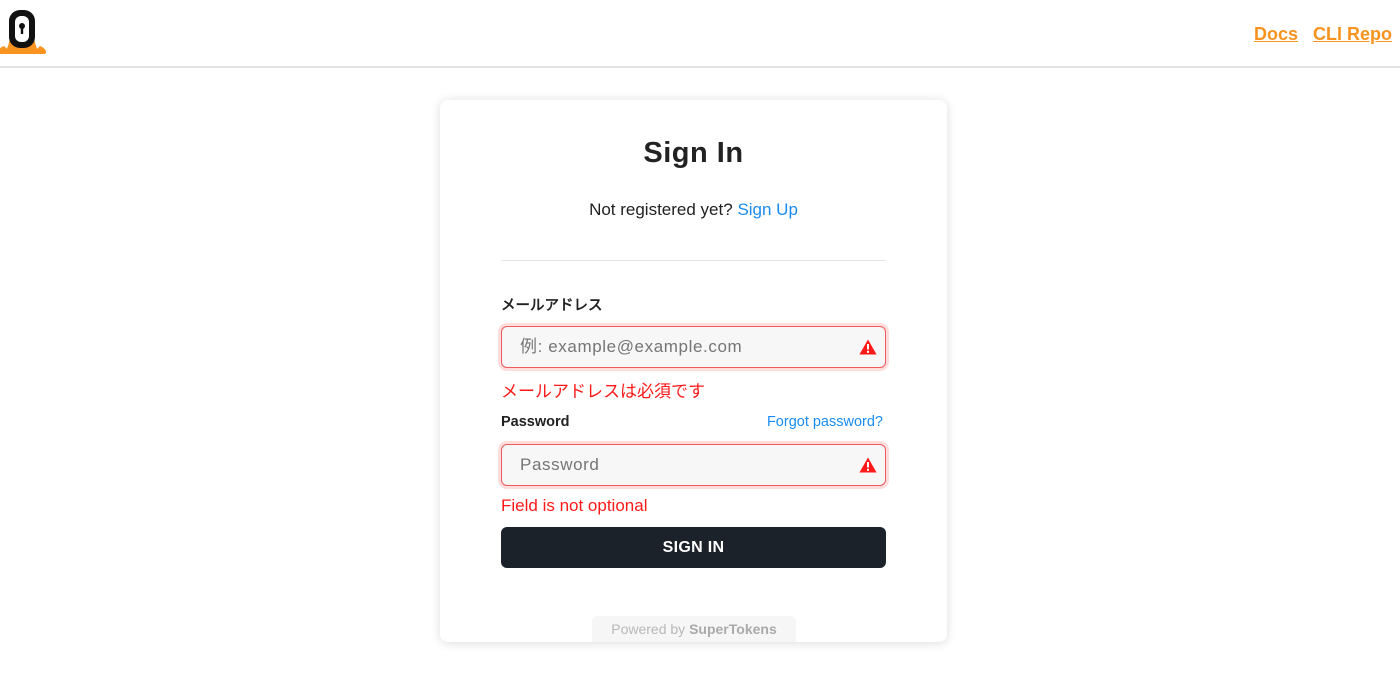  What do you see at coordinates (23, 31) in the screenshot?
I see `supertokens-logo` at bounding box center [23, 31].